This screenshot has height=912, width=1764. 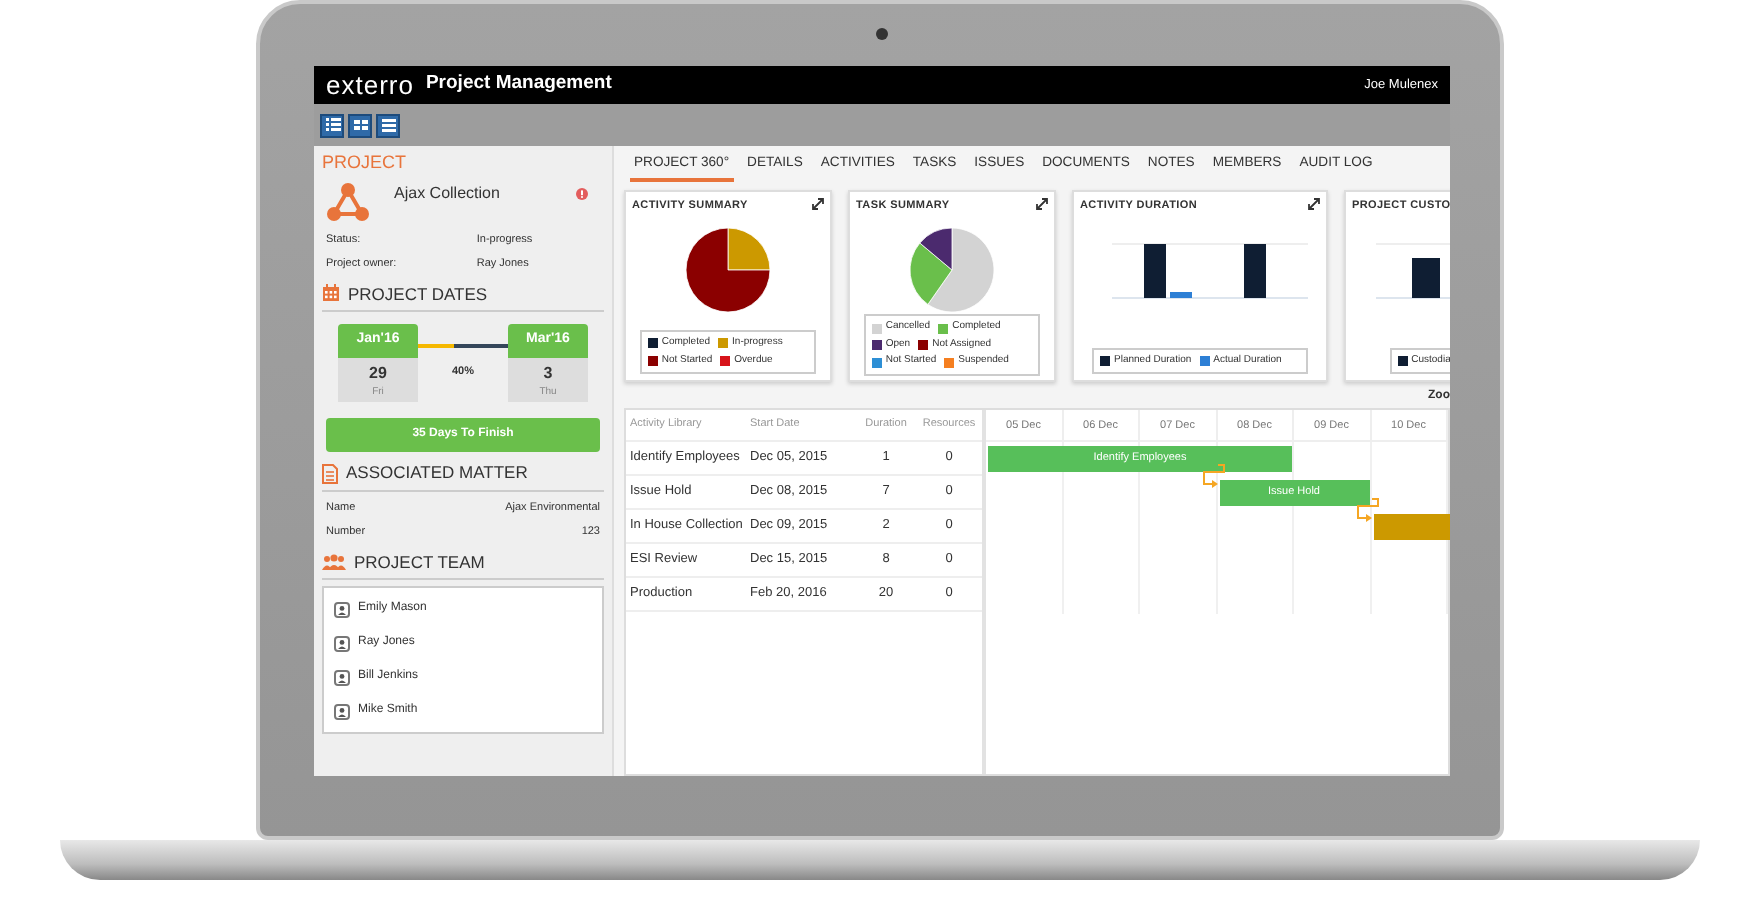 What do you see at coordinates (548, 372) in the screenshot?
I see `day-number: 3` at bounding box center [548, 372].